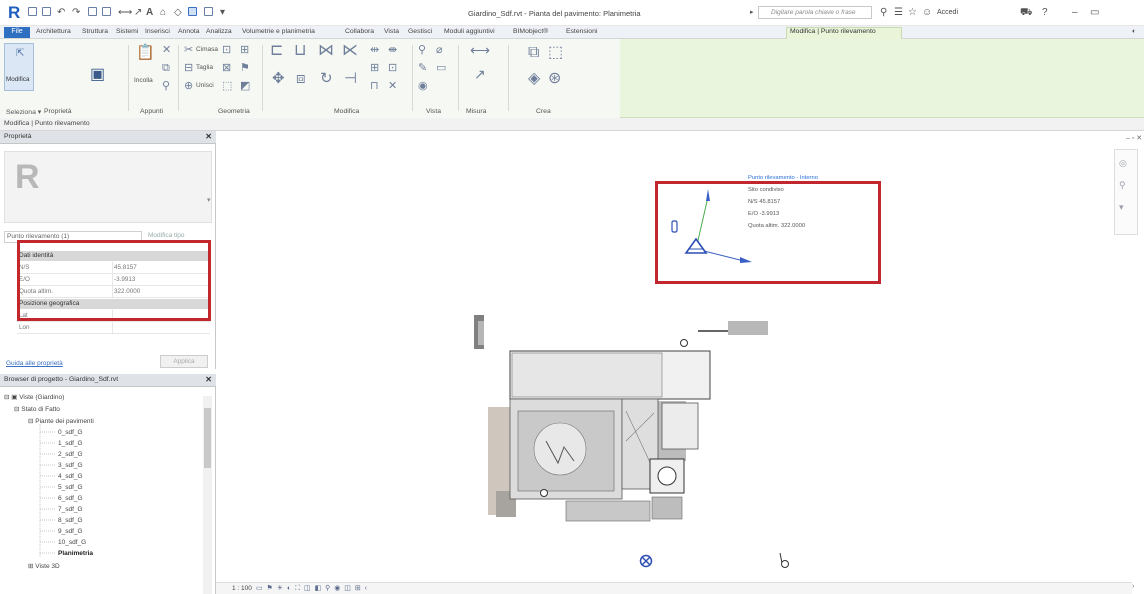 The height and width of the screenshot is (594, 1144). I want to click on properties-icon: ▣, so click(97, 75).